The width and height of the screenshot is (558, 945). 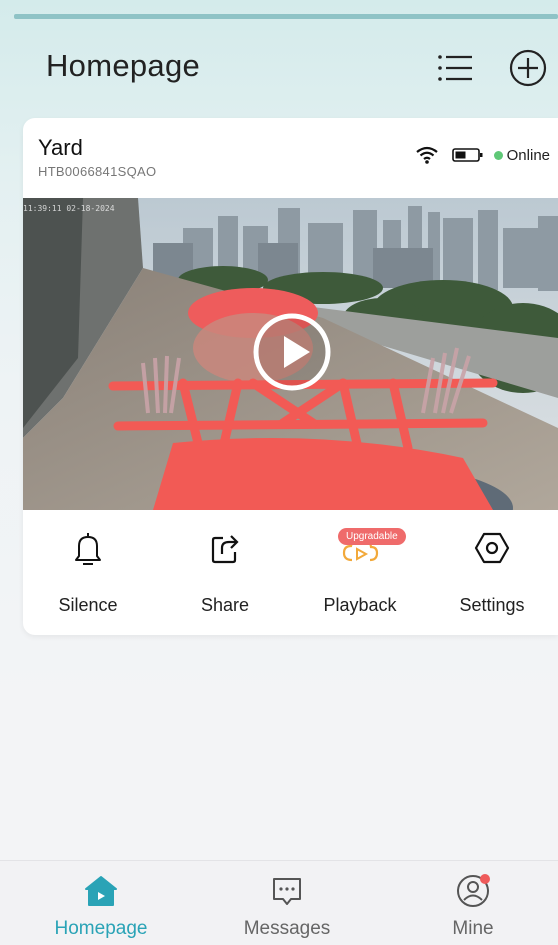 What do you see at coordinates (88, 549) in the screenshot?
I see `bell-icon` at bounding box center [88, 549].